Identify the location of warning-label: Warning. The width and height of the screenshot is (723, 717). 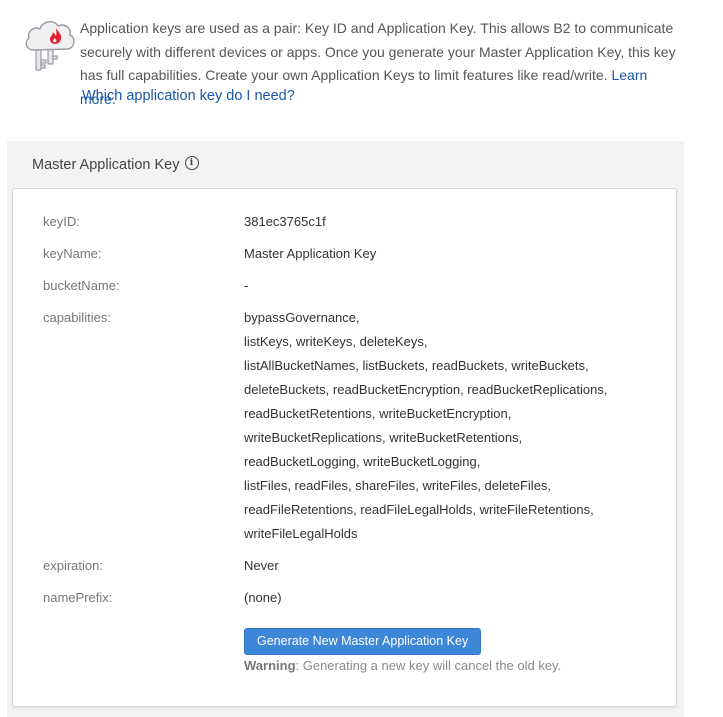
(270, 665).